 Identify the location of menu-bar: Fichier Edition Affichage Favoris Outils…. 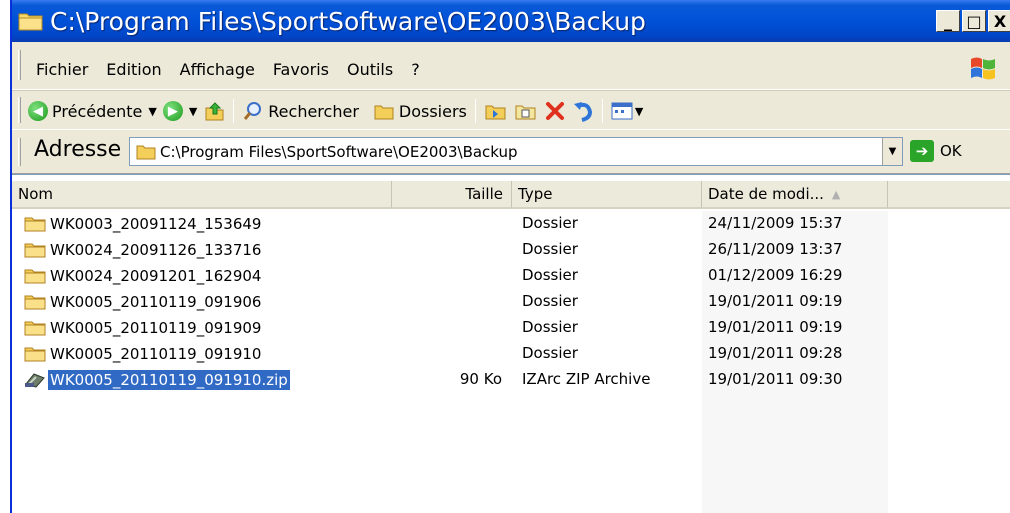
(511, 66).